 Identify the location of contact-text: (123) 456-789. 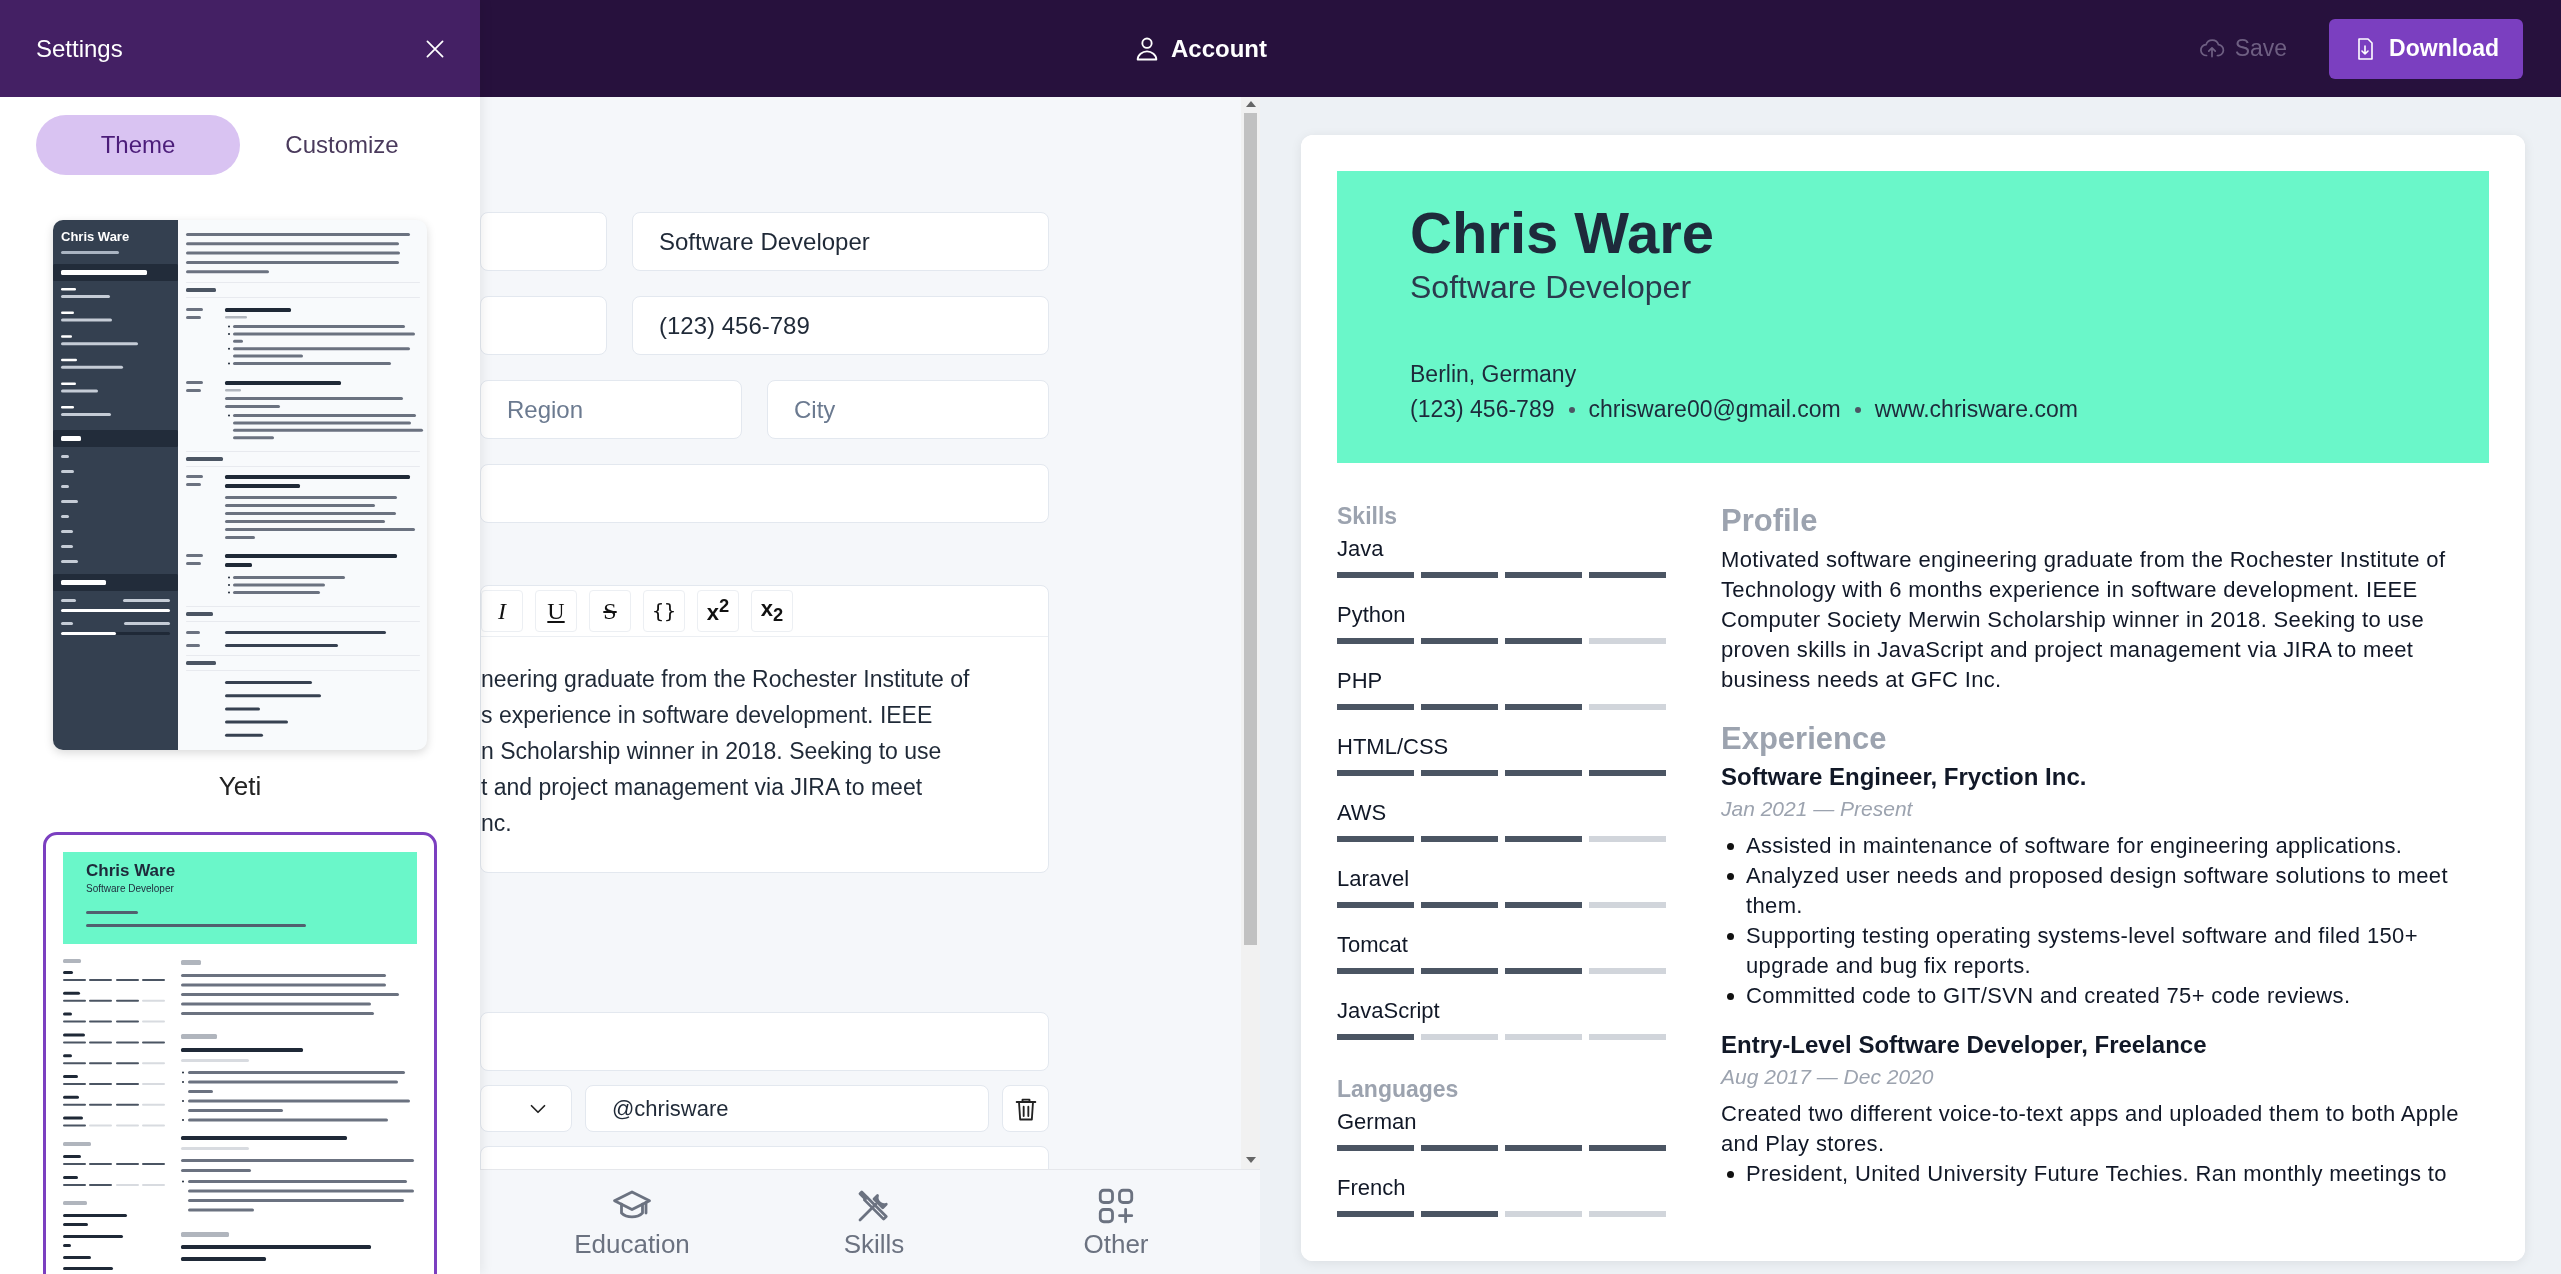
(1482, 409).